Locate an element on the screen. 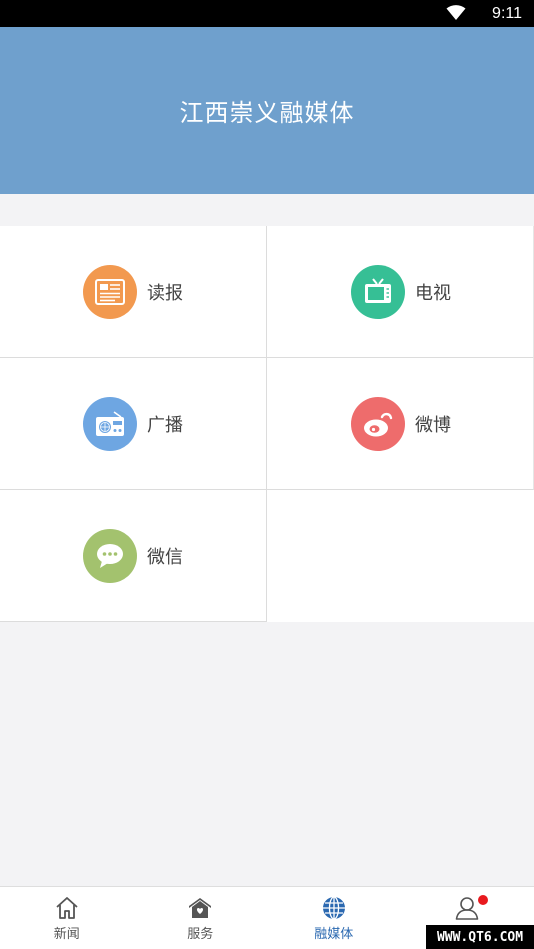 Image resolution: width=534 pixels, height=949 pixels. home-icon is located at coordinates (67, 908).